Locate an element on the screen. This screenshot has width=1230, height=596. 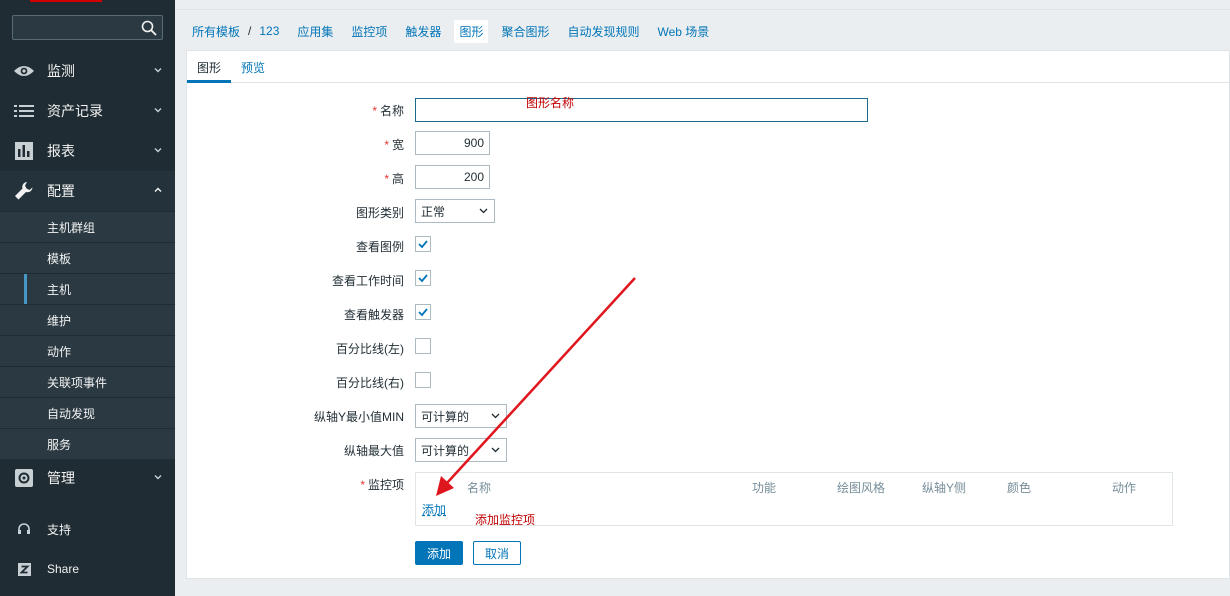
submenu-label: 关联项事件 is located at coordinates (77, 382).